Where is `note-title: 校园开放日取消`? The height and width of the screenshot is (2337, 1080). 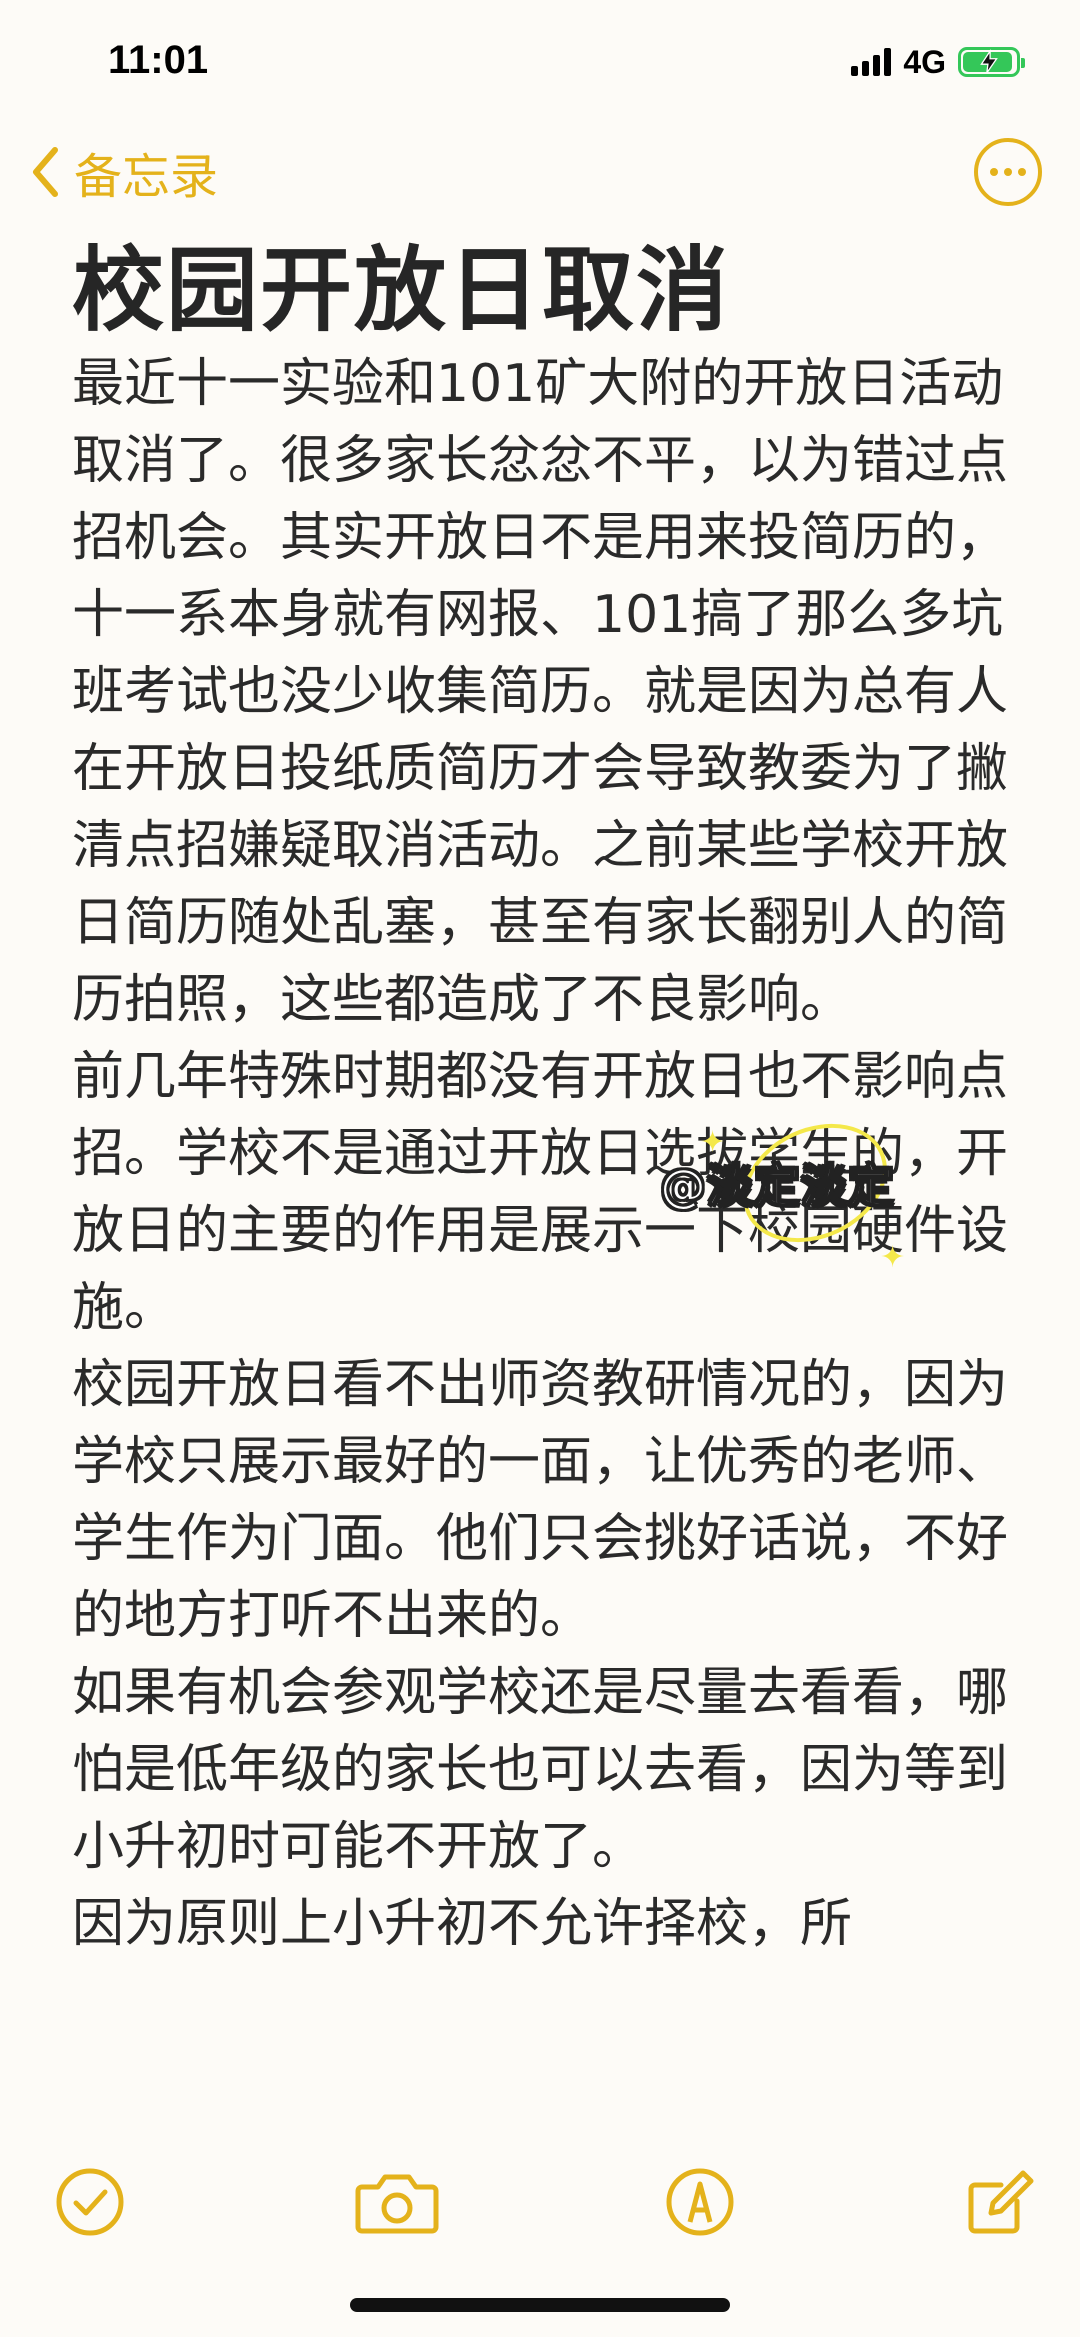 note-title: 校园开放日取消 is located at coordinates (542, 291).